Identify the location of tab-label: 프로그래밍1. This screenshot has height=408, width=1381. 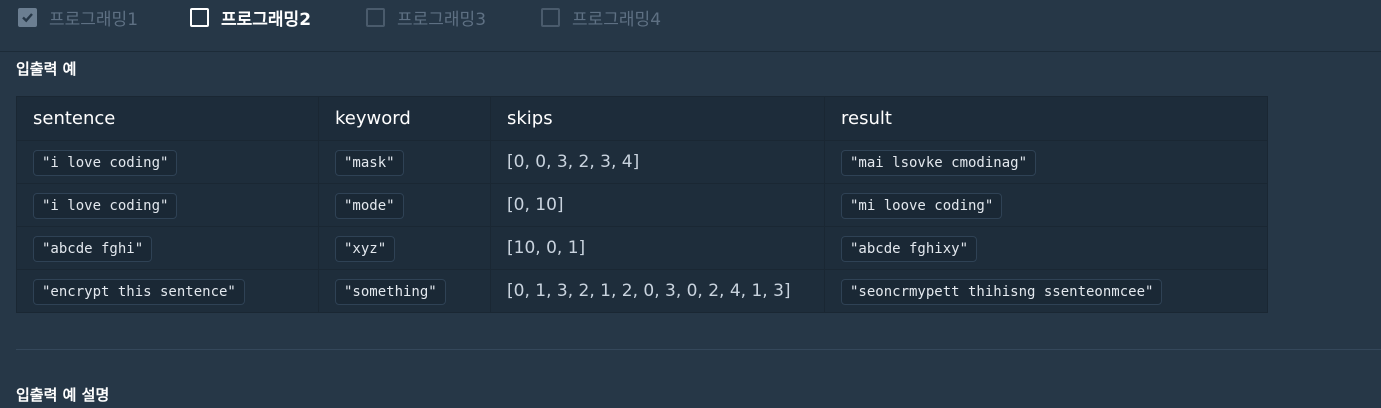
(94, 19).